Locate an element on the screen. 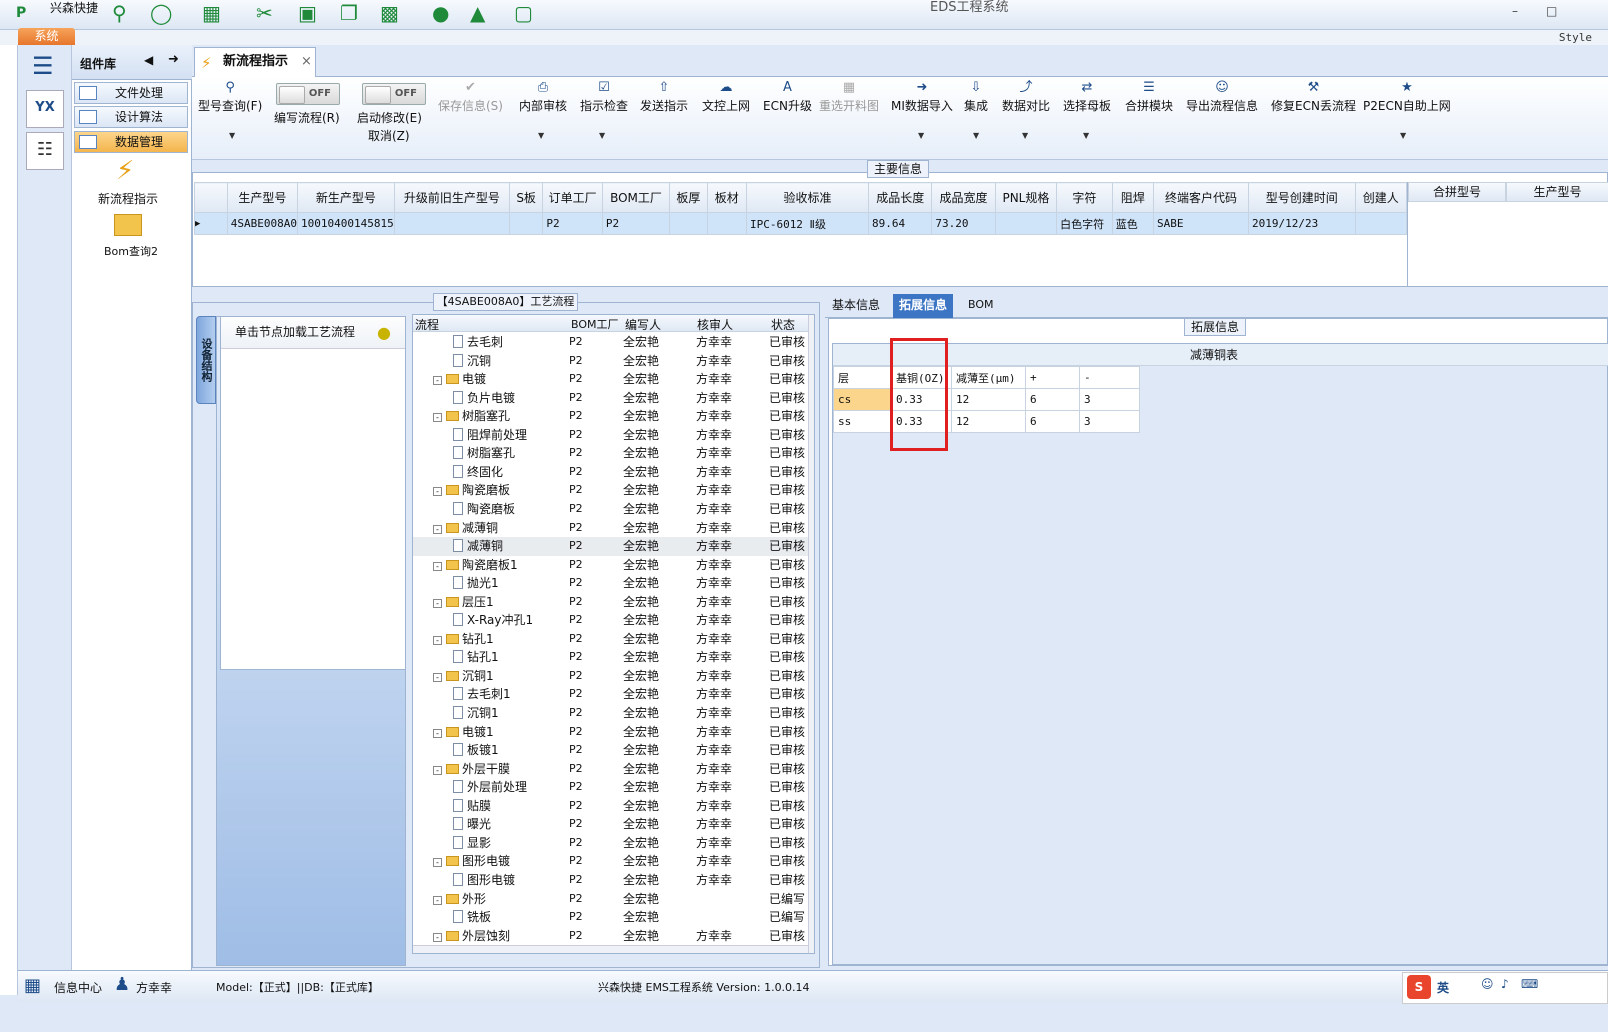 Image resolution: width=1608 pixels, height=1032 pixels. column-header: 订单工厂 is located at coordinates (572, 197).